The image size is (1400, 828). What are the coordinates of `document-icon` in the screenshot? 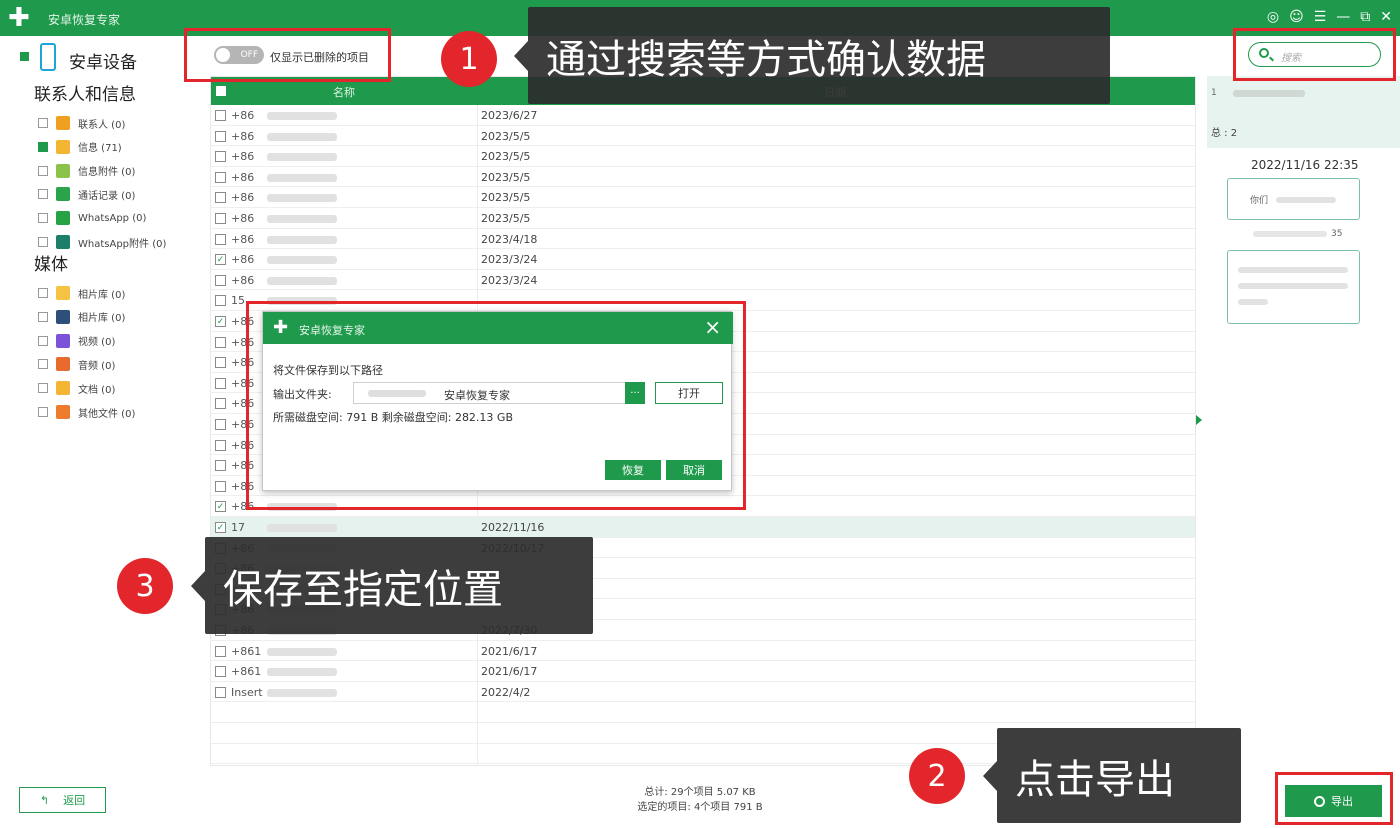 It's located at (63, 388).